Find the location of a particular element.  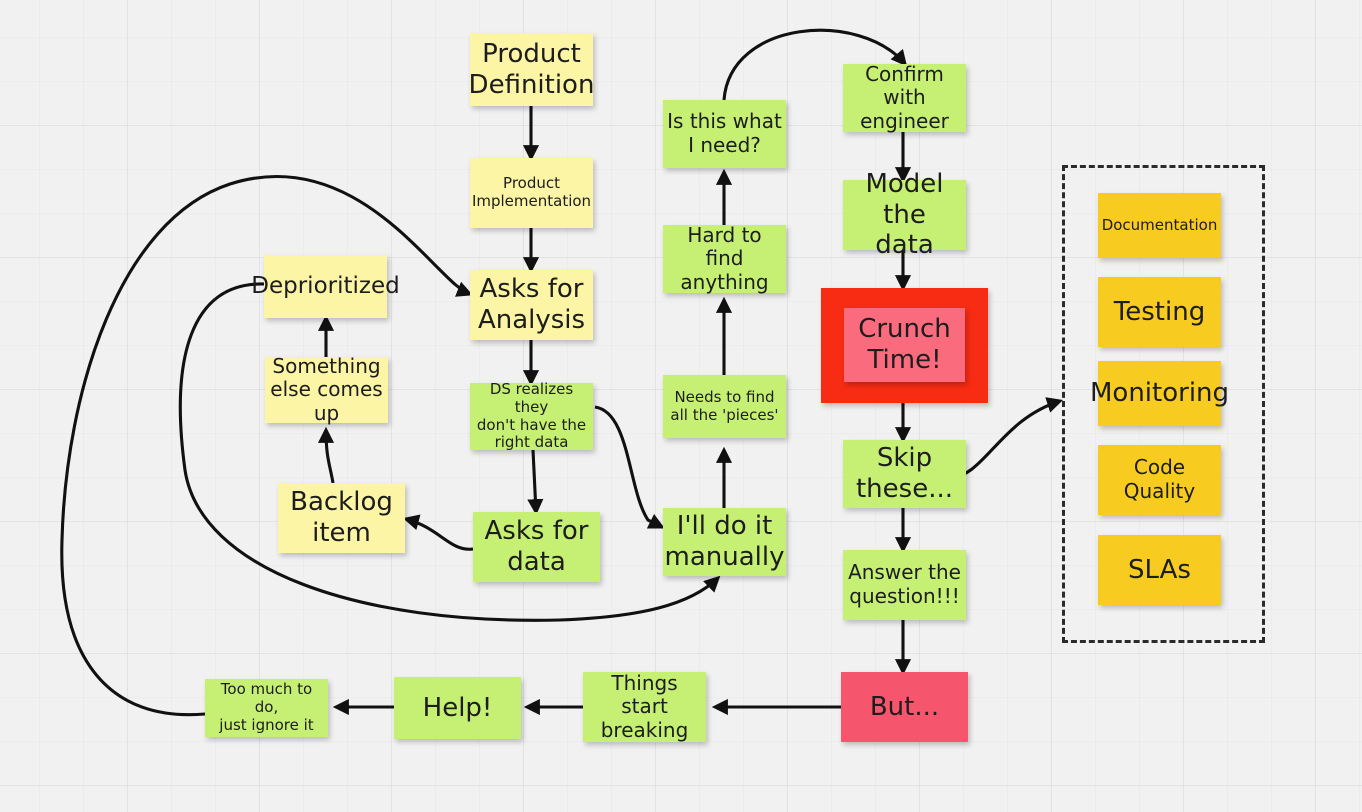

note-asks-for-analysis: Asks for Analysis is located at coordinates (531, 305).